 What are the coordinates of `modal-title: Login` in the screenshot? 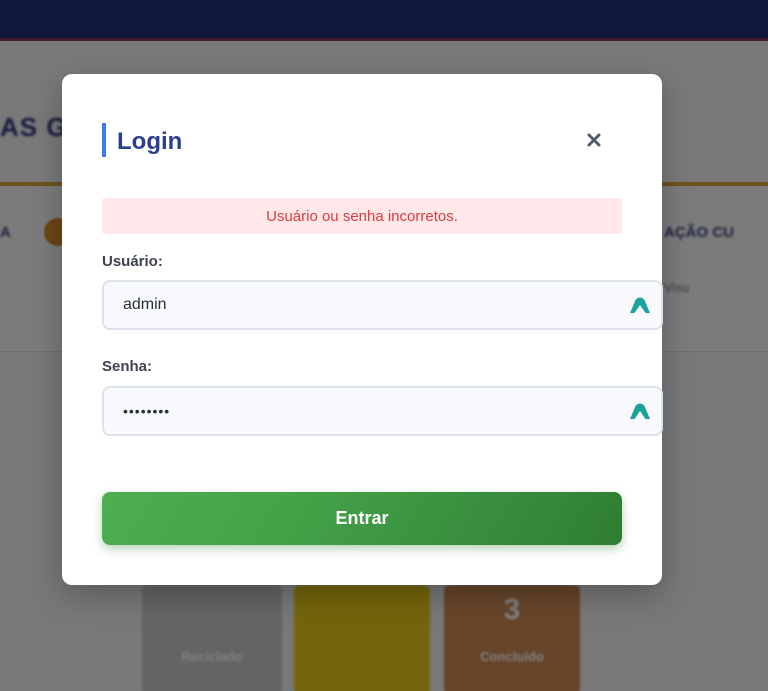 It's located at (142, 140).